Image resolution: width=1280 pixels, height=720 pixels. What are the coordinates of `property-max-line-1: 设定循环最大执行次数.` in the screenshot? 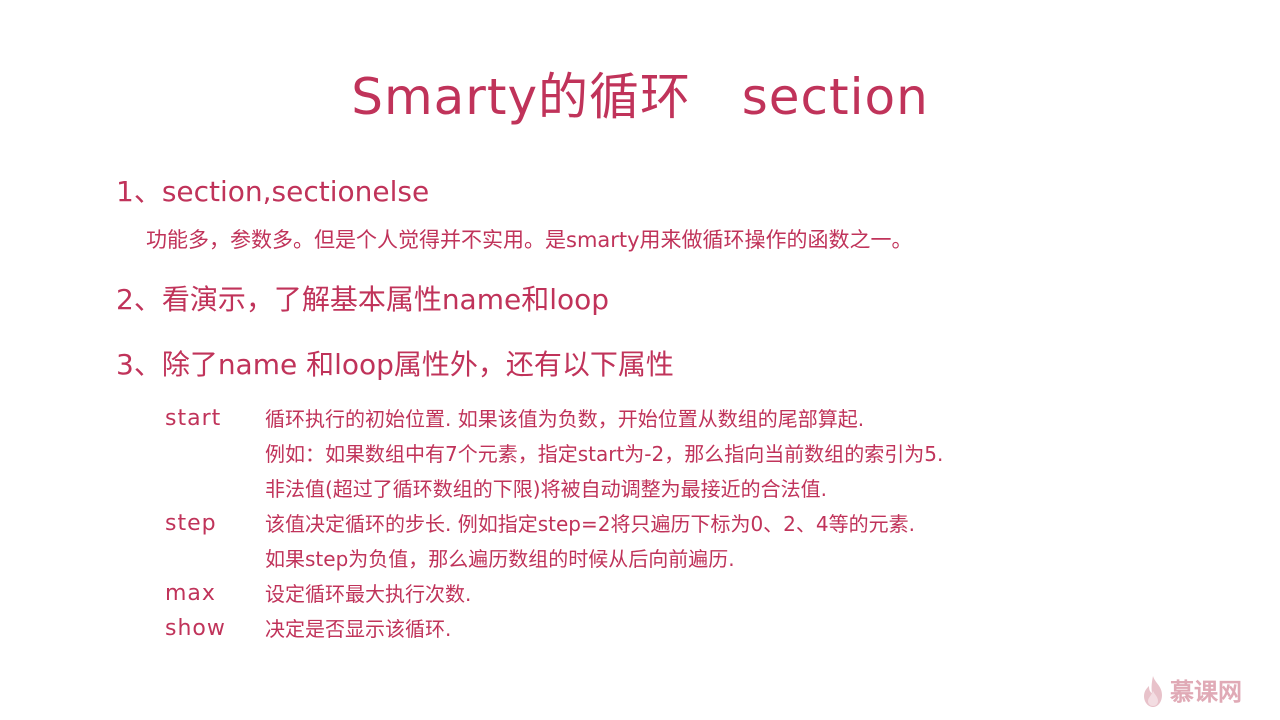 It's located at (368, 594).